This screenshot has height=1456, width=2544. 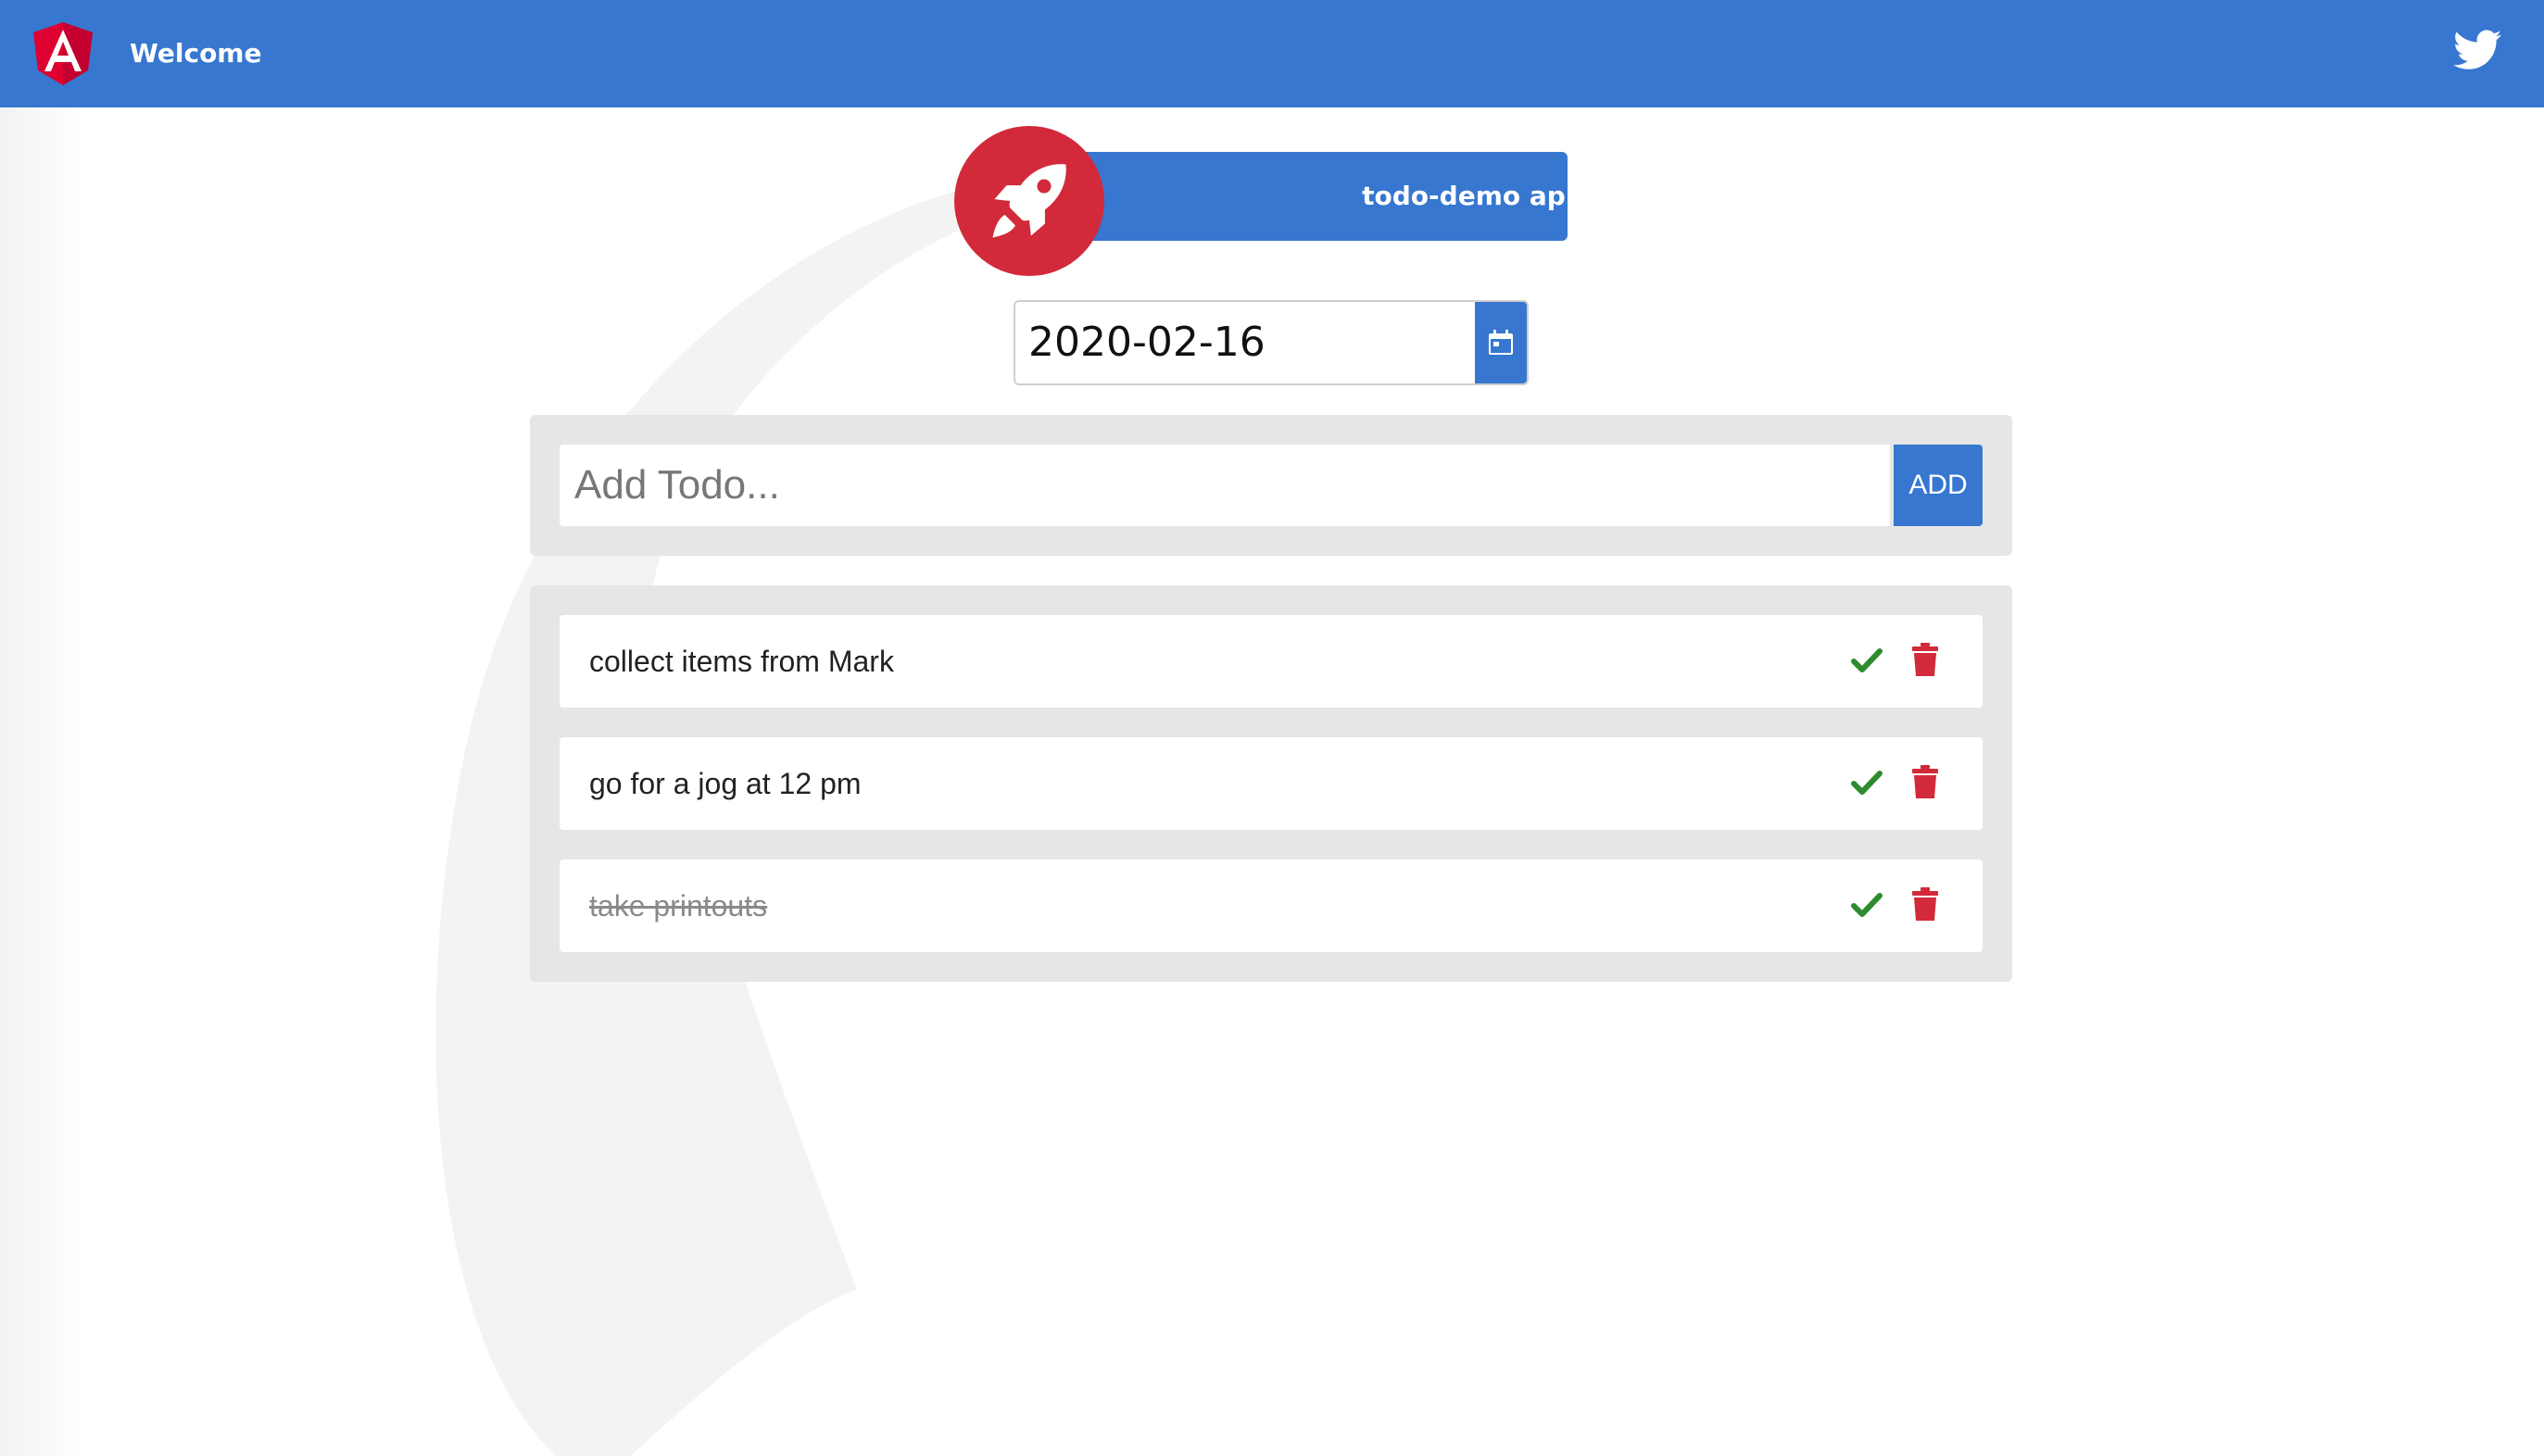 I want to click on twitter-icon, so click(x=2477, y=50).